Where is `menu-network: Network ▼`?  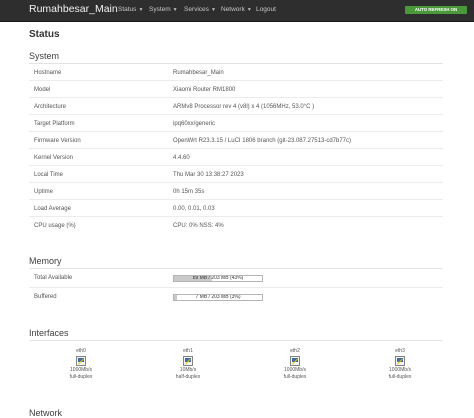 menu-network: Network ▼ is located at coordinates (236, 9).